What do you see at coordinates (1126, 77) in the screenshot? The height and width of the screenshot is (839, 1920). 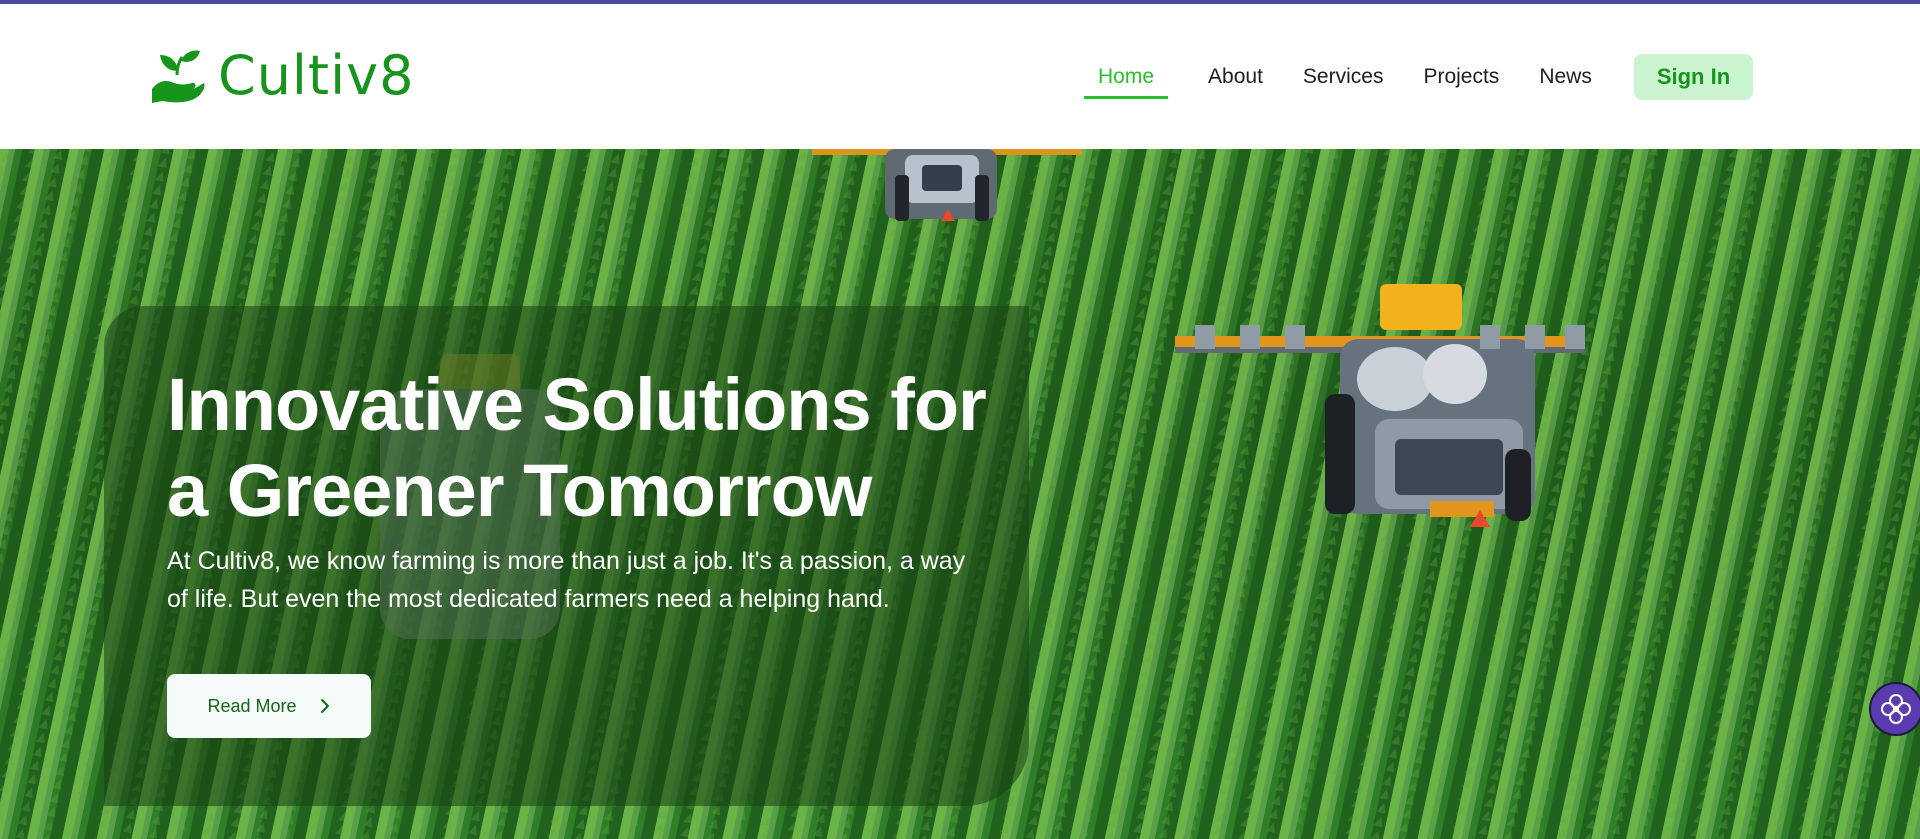 I see `nav-home: Home` at bounding box center [1126, 77].